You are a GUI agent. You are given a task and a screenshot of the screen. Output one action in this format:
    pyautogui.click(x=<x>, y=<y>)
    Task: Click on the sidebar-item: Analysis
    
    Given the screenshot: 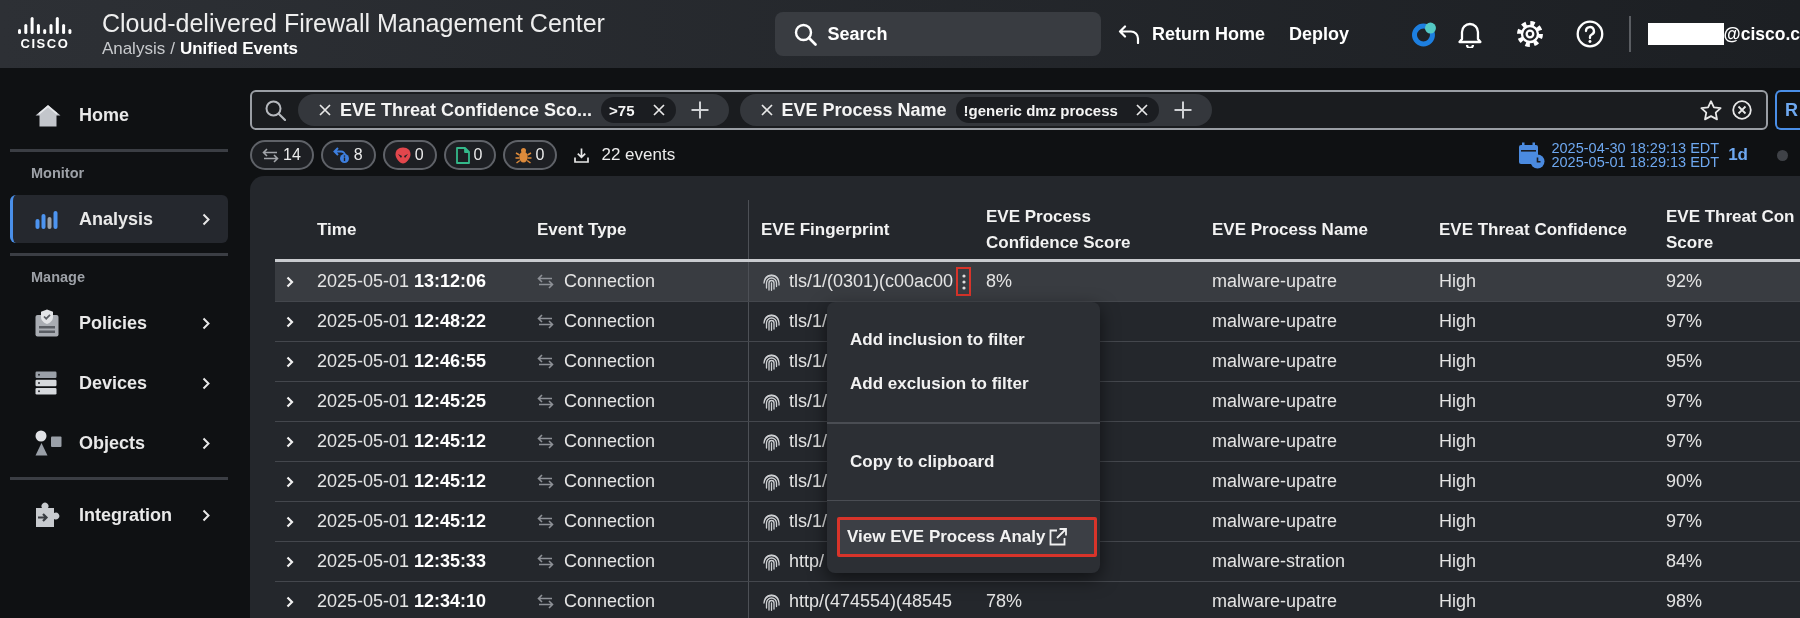 What is the action you would take?
    pyautogui.click(x=119, y=219)
    